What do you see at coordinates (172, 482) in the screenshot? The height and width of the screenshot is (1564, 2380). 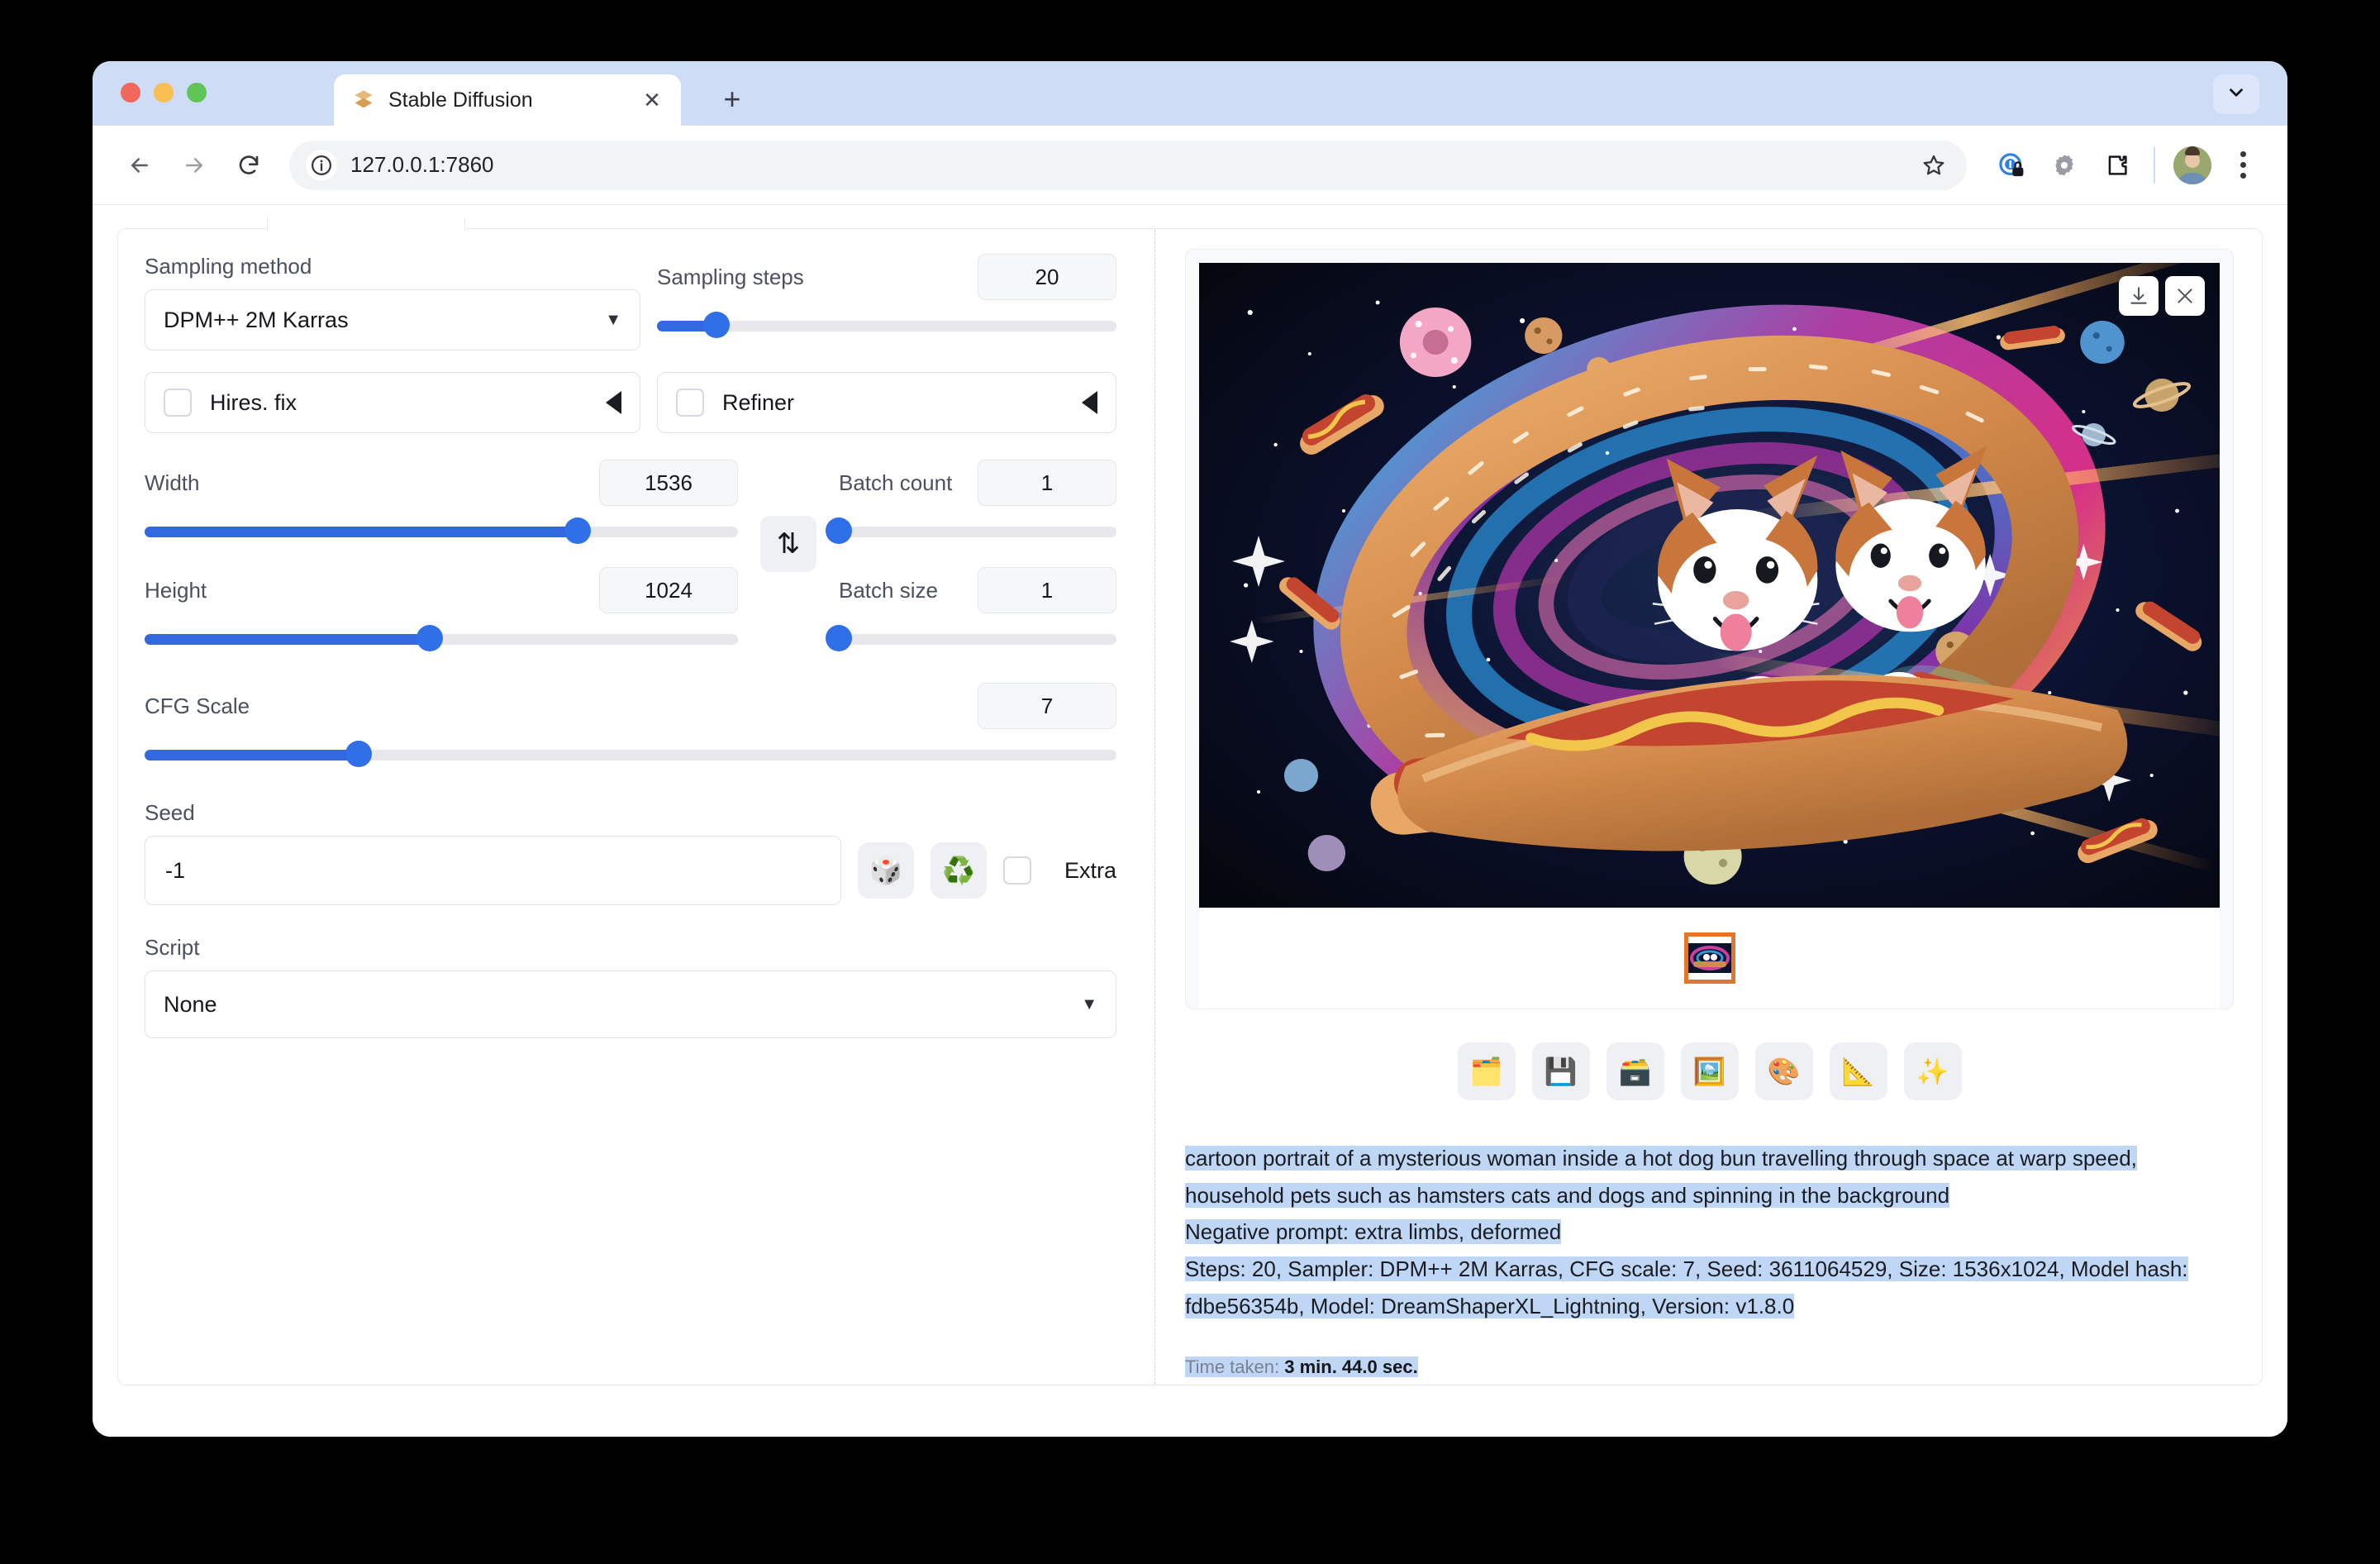 I see `width-label: Width` at bounding box center [172, 482].